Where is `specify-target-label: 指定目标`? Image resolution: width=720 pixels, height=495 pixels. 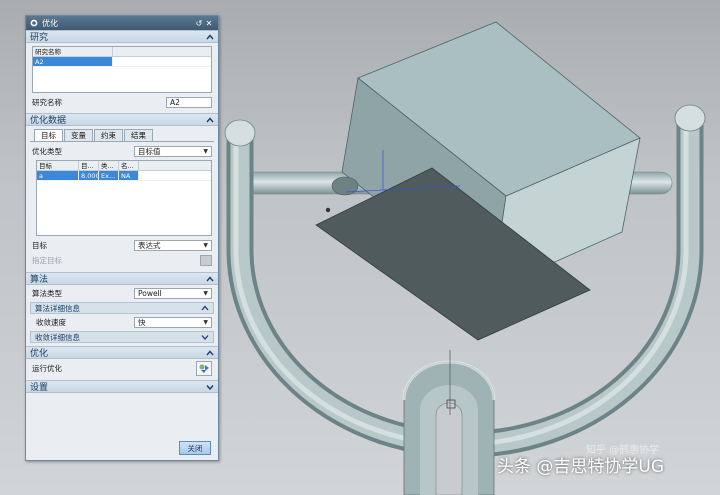 specify-target-label: 指定目标 is located at coordinates (47, 260).